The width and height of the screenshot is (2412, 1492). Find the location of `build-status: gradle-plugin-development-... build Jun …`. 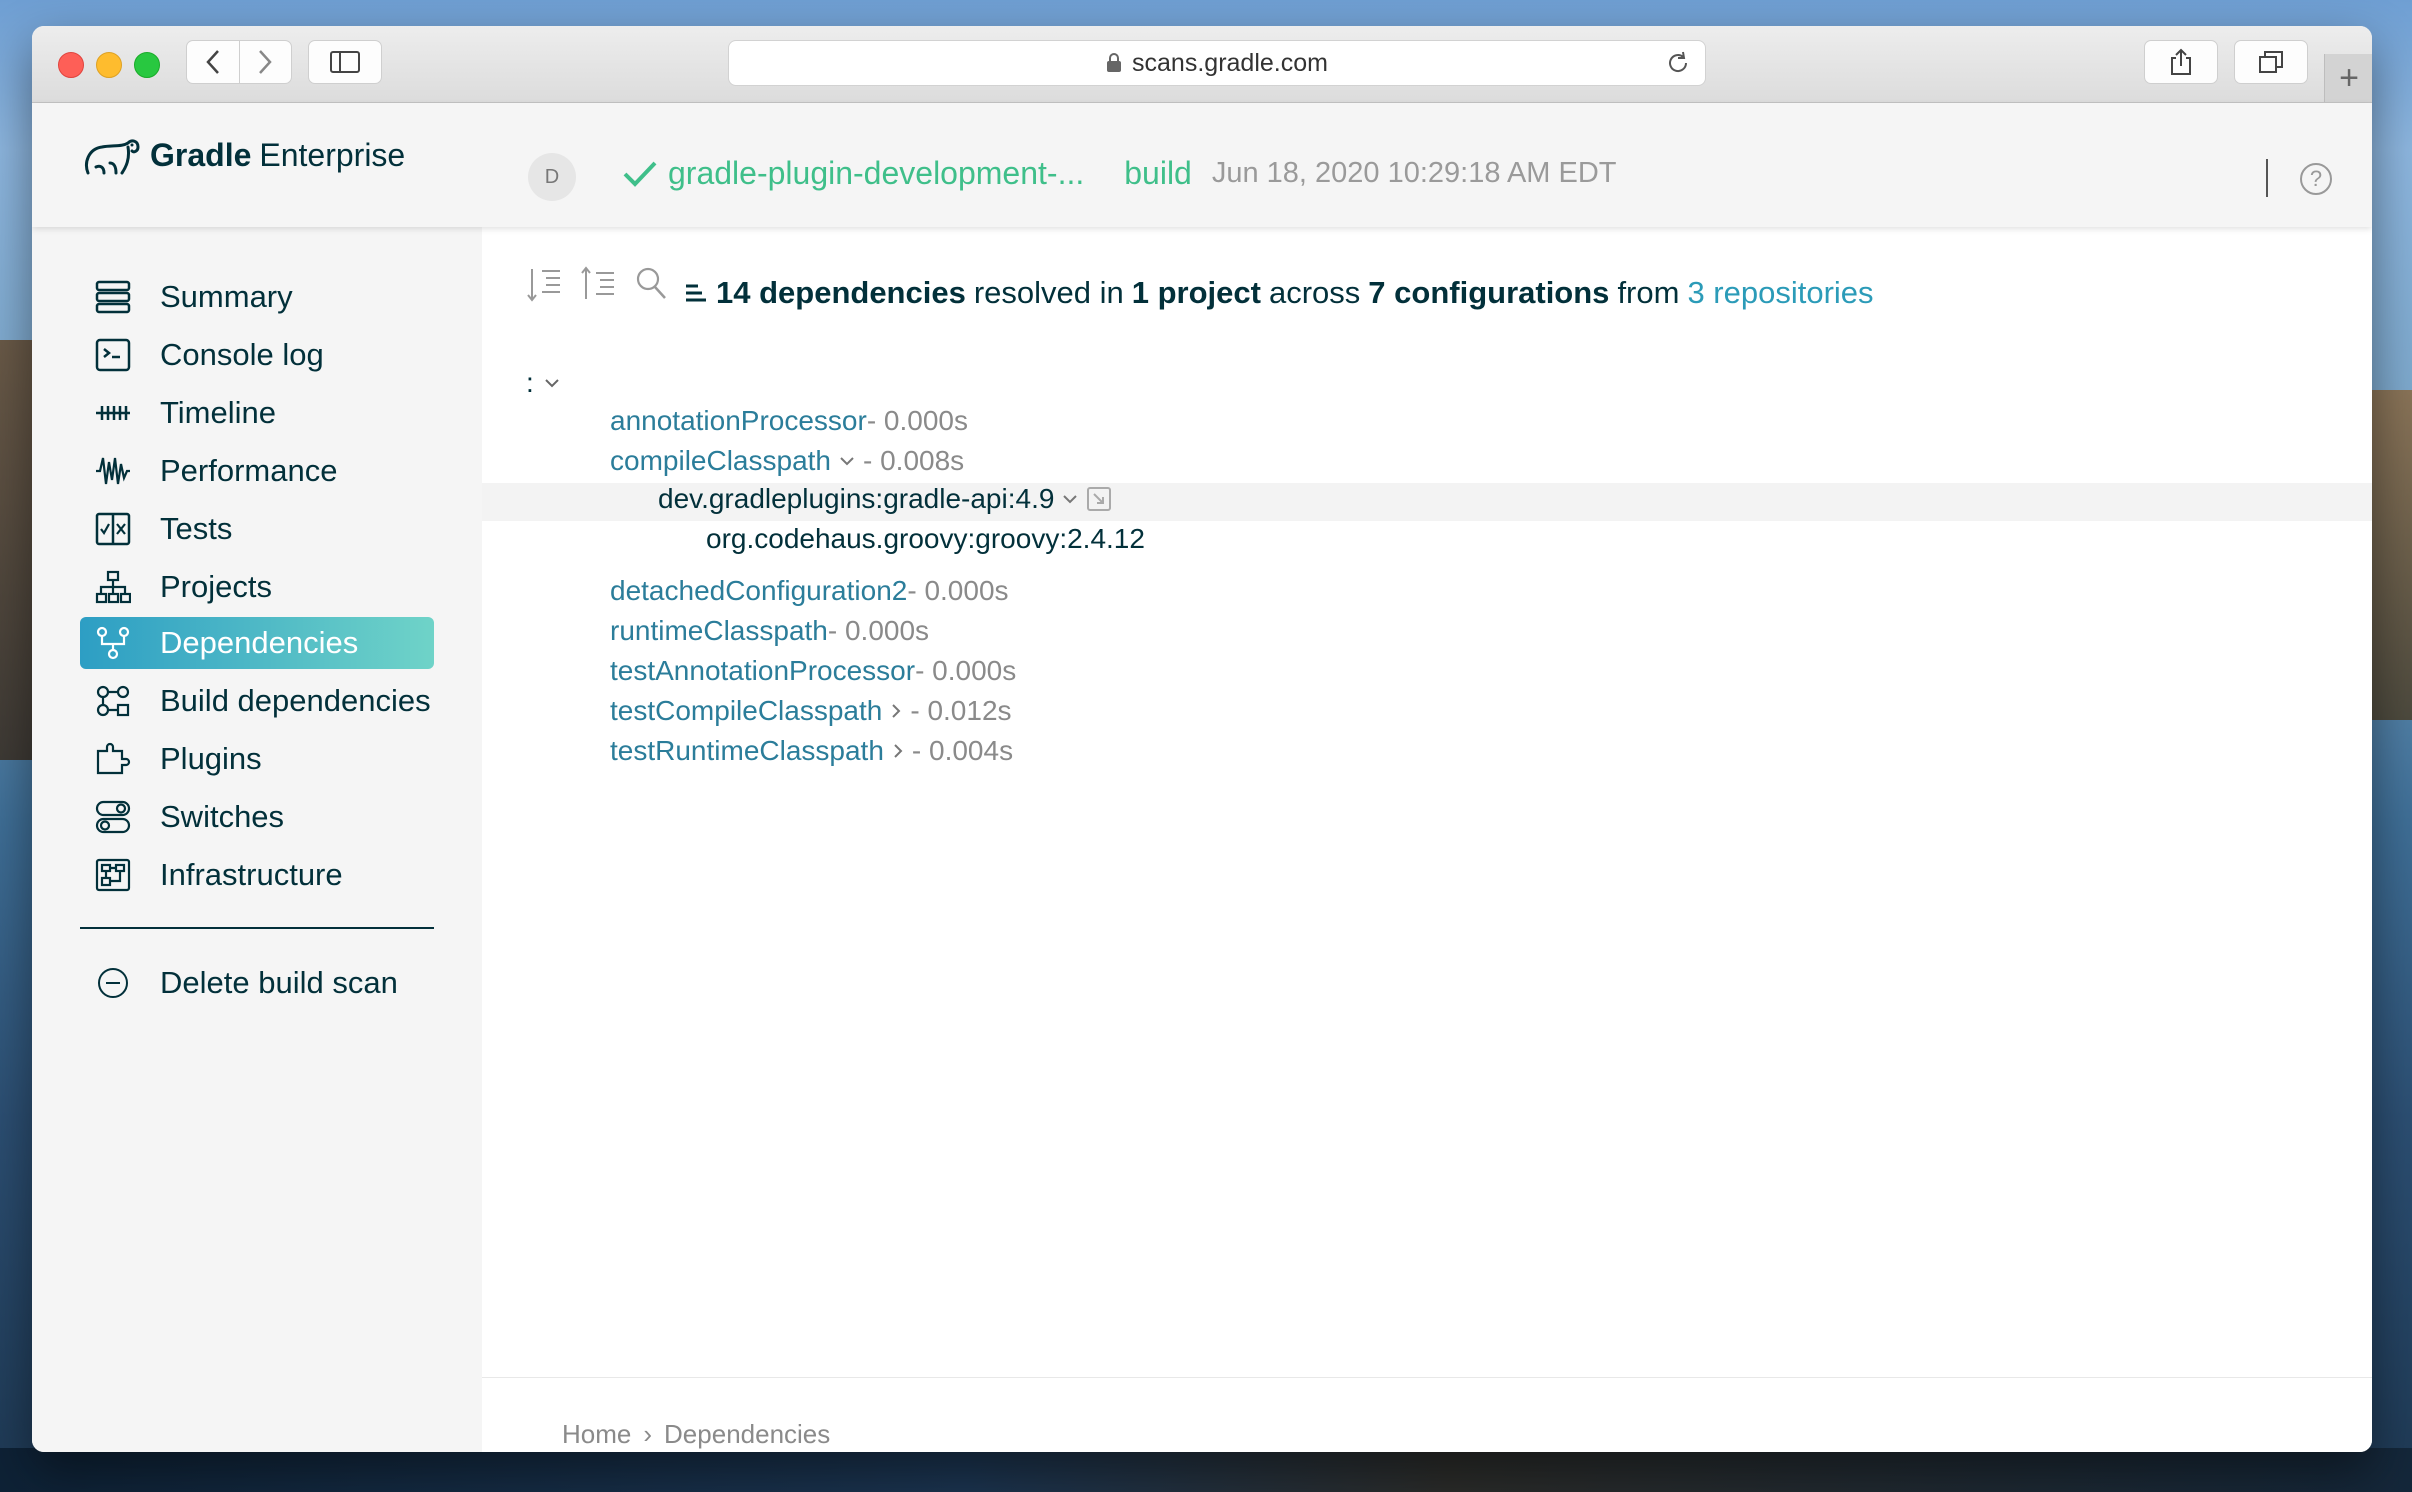

build-status: gradle-plugin-development-... build Jun … is located at coordinates (1119, 173).